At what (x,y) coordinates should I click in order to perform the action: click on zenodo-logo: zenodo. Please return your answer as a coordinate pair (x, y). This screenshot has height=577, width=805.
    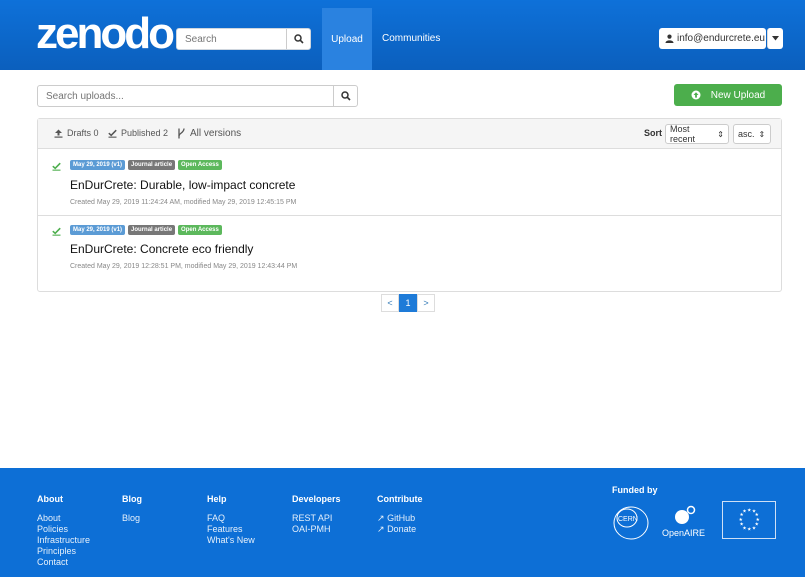
    Looking at the image, I should click on (105, 34).